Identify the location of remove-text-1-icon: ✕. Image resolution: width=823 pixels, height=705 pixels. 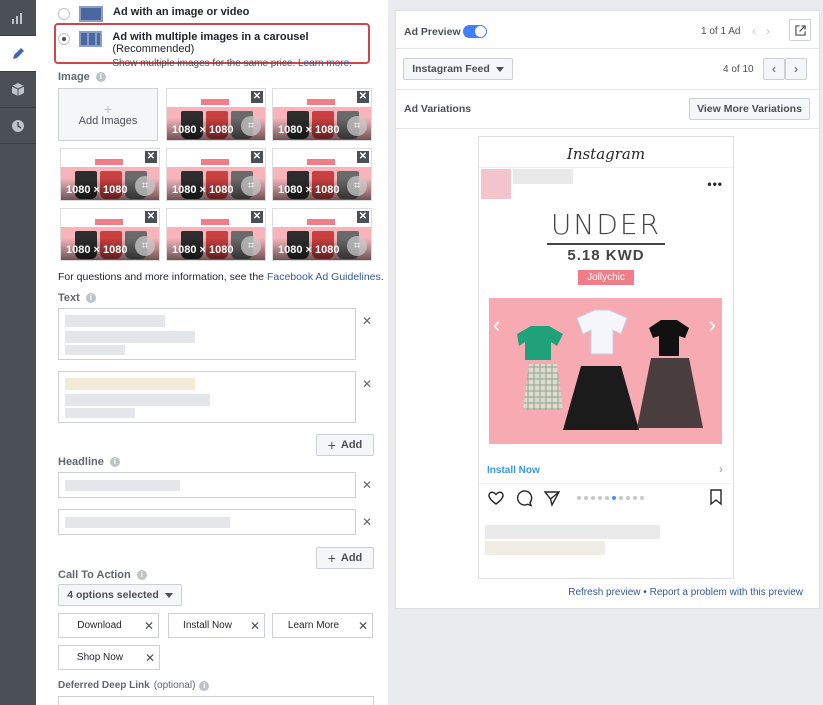
(367, 321).